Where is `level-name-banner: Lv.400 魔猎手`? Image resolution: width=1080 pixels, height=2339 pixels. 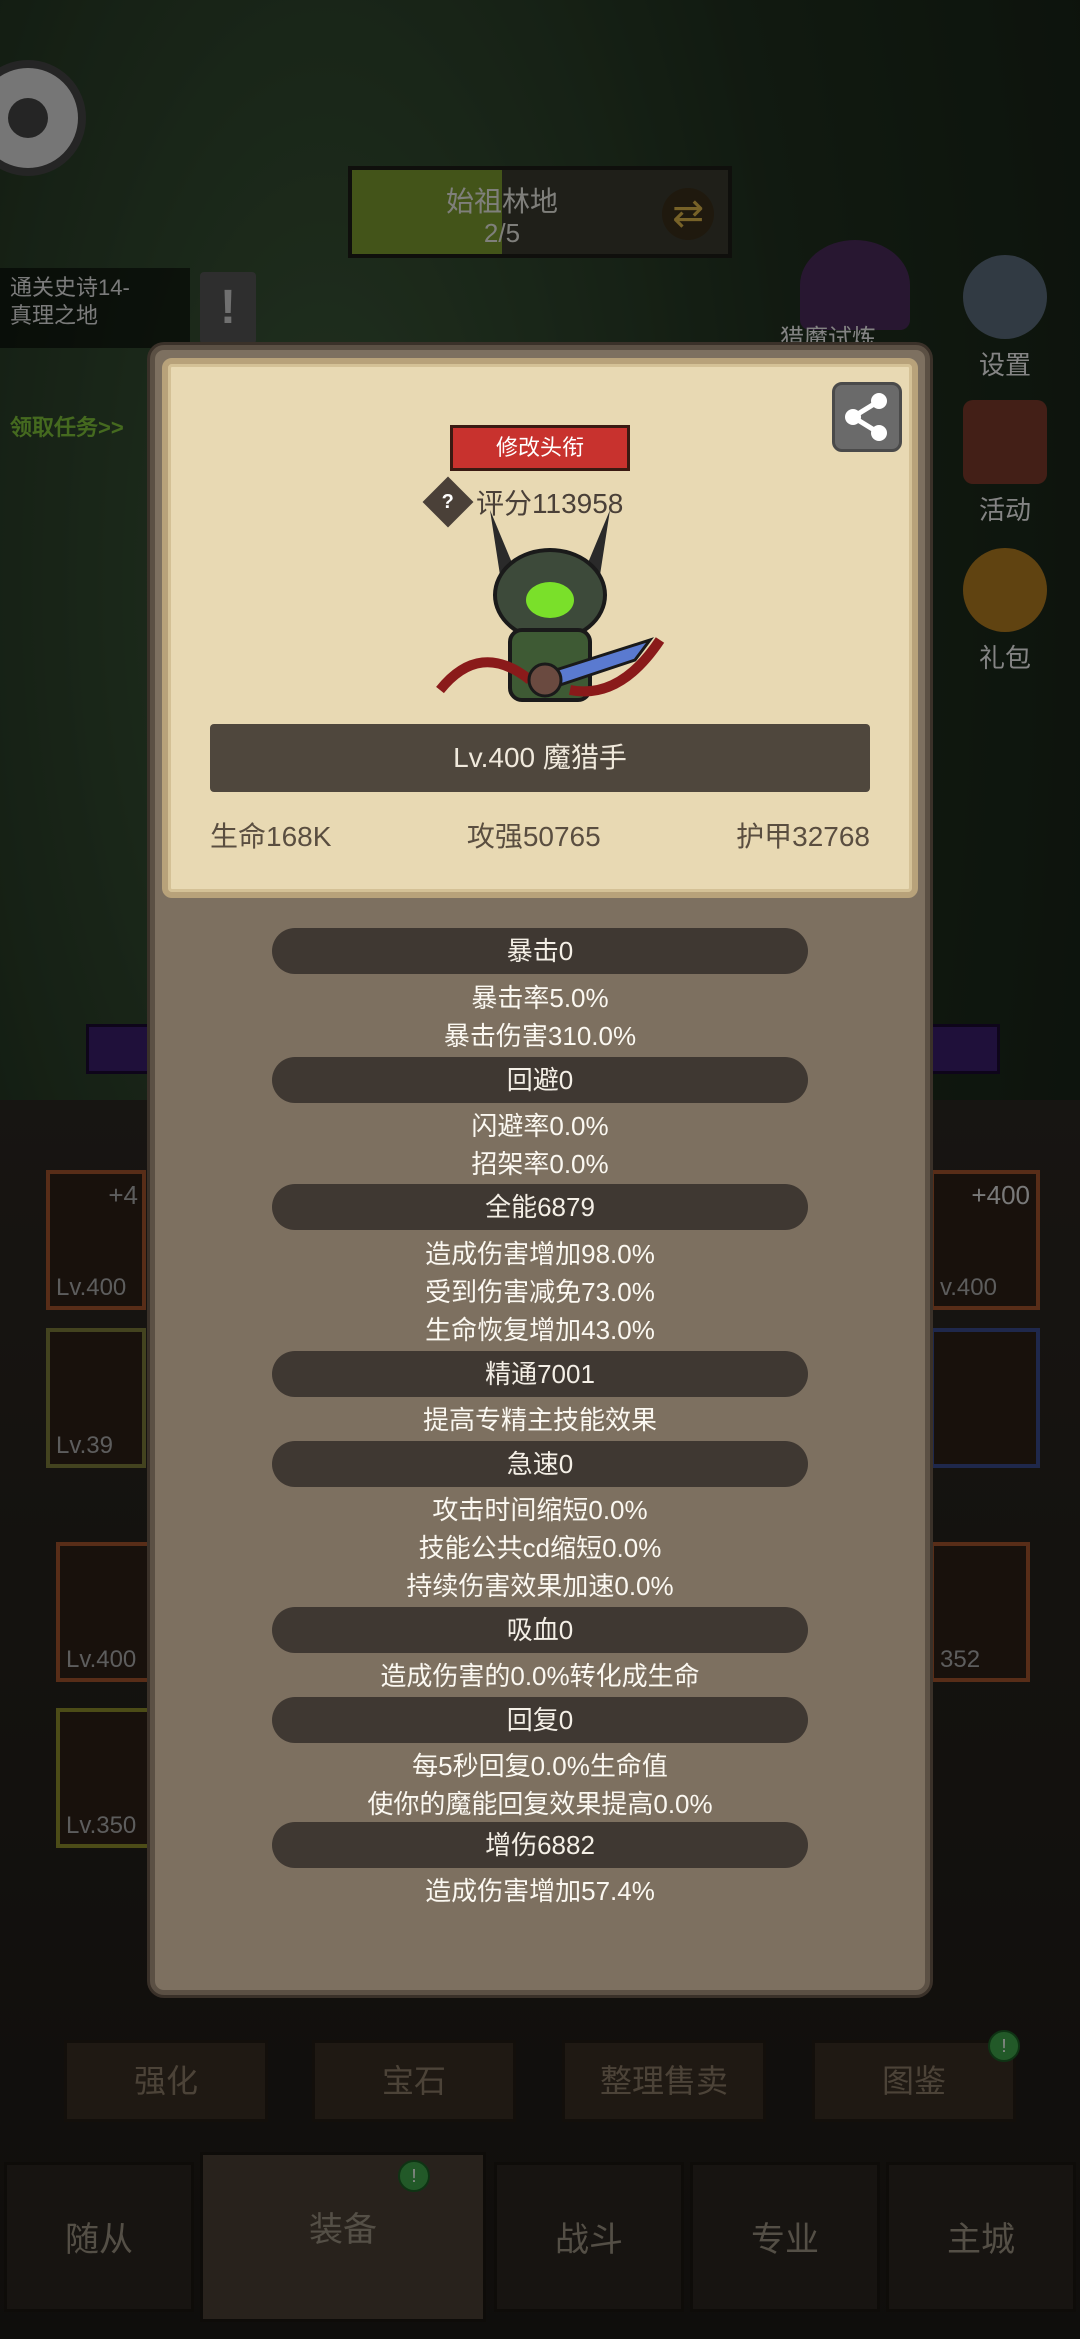 level-name-banner: Lv.400 魔猎手 is located at coordinates (540, 758).